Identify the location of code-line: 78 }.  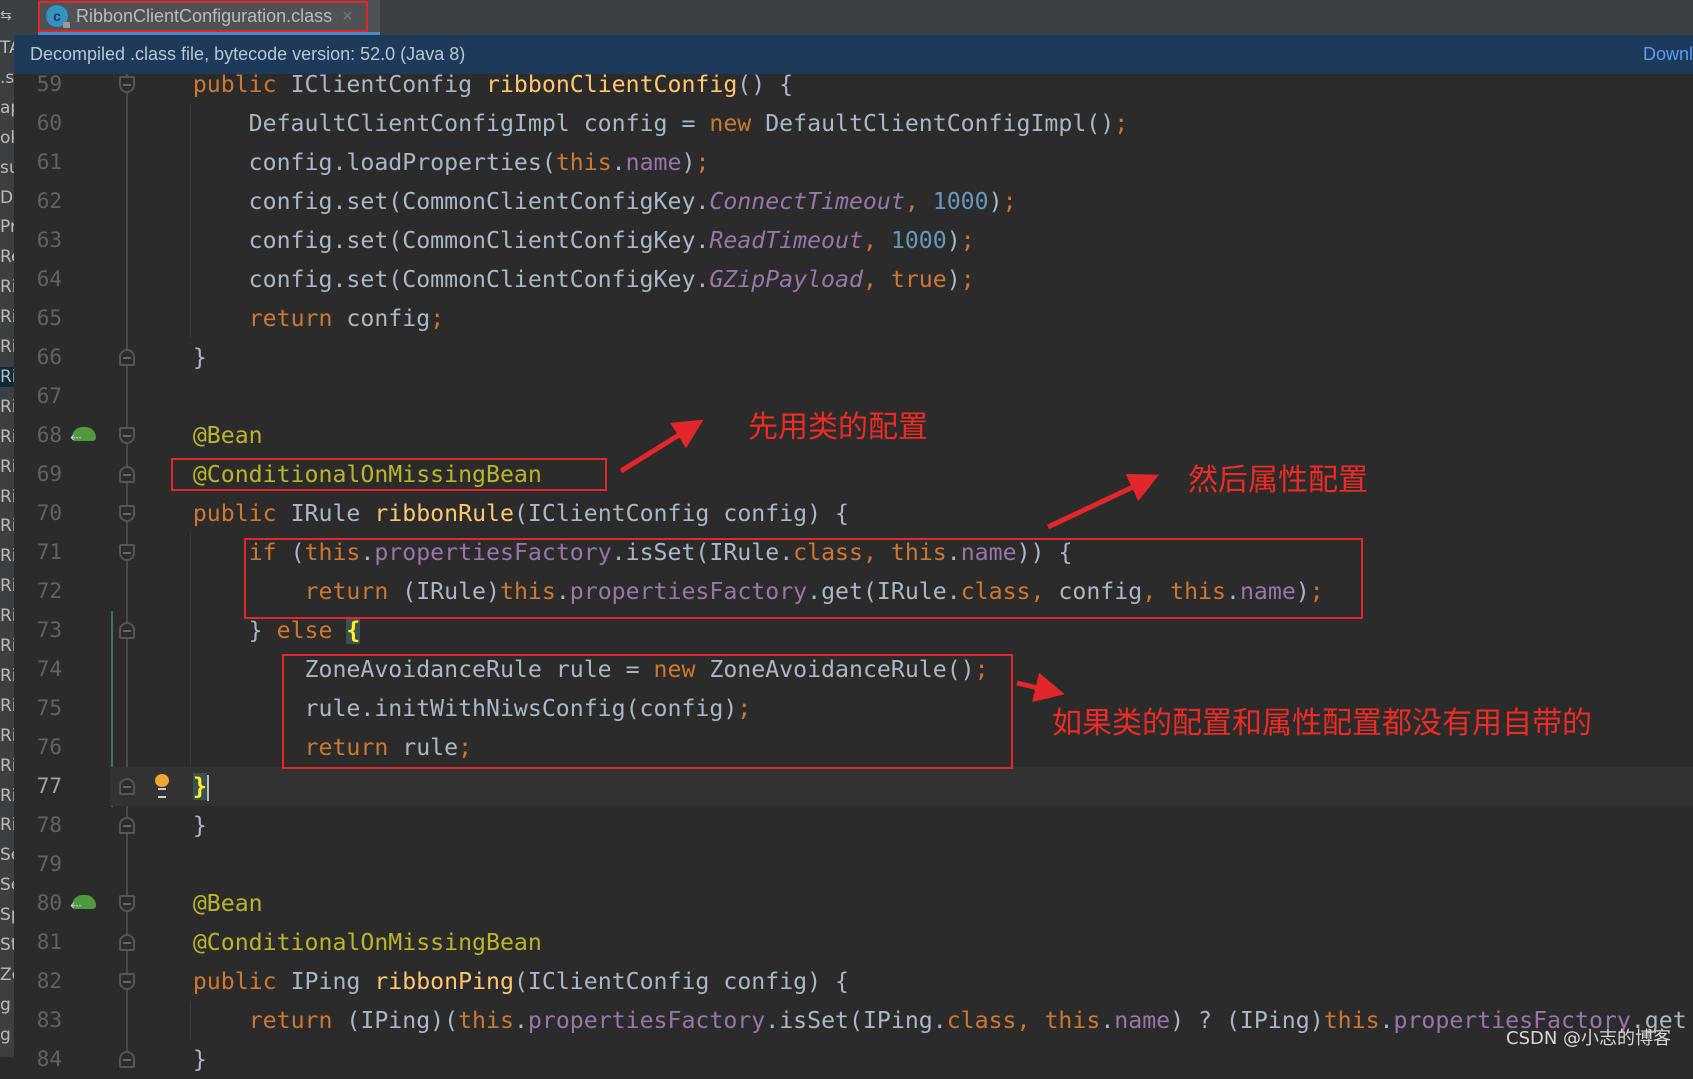
(853, 825).